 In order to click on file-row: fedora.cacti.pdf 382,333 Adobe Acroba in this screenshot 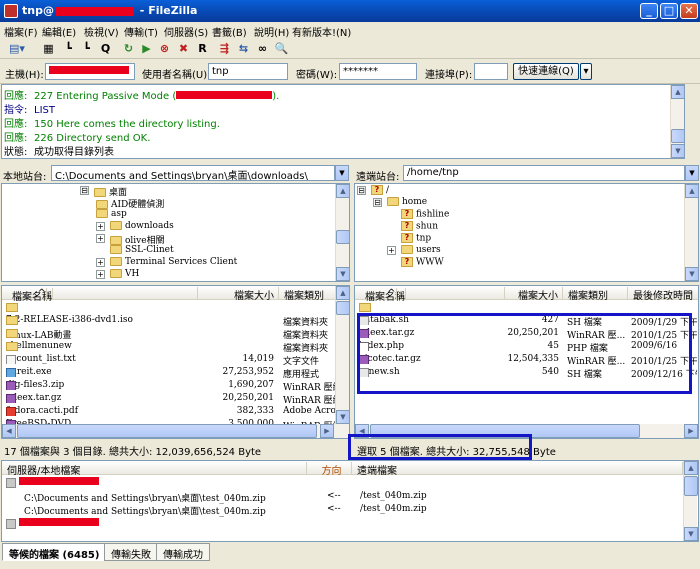, I will do `click(169, 411)`.